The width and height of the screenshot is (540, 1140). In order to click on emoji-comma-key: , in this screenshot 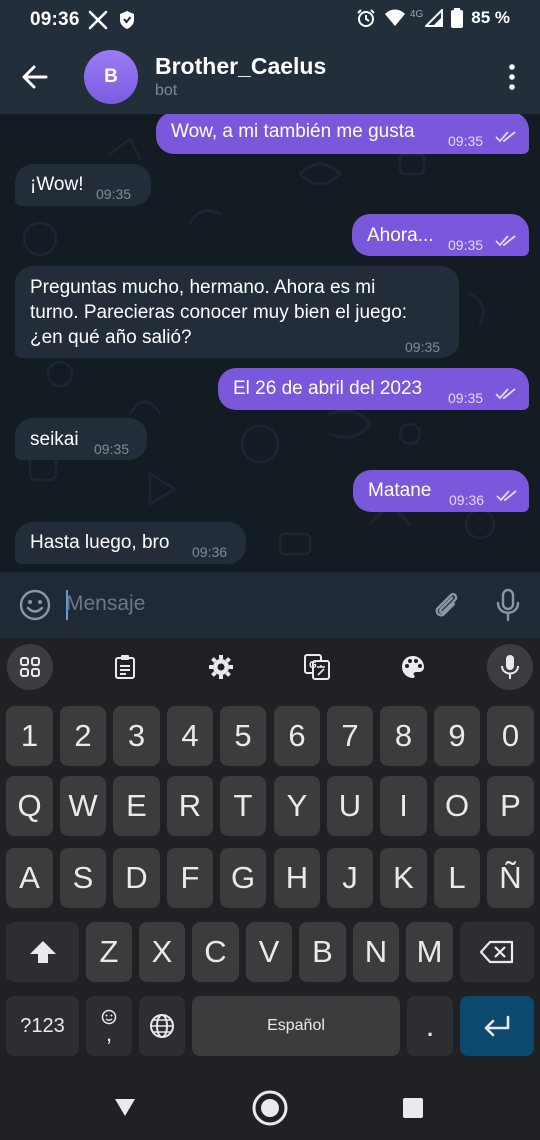, I will do `click(109, 1026)`.